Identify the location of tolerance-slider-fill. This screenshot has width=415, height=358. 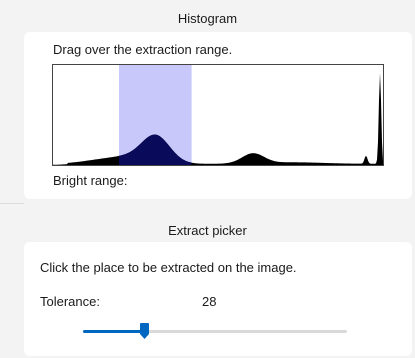
(113, 331).